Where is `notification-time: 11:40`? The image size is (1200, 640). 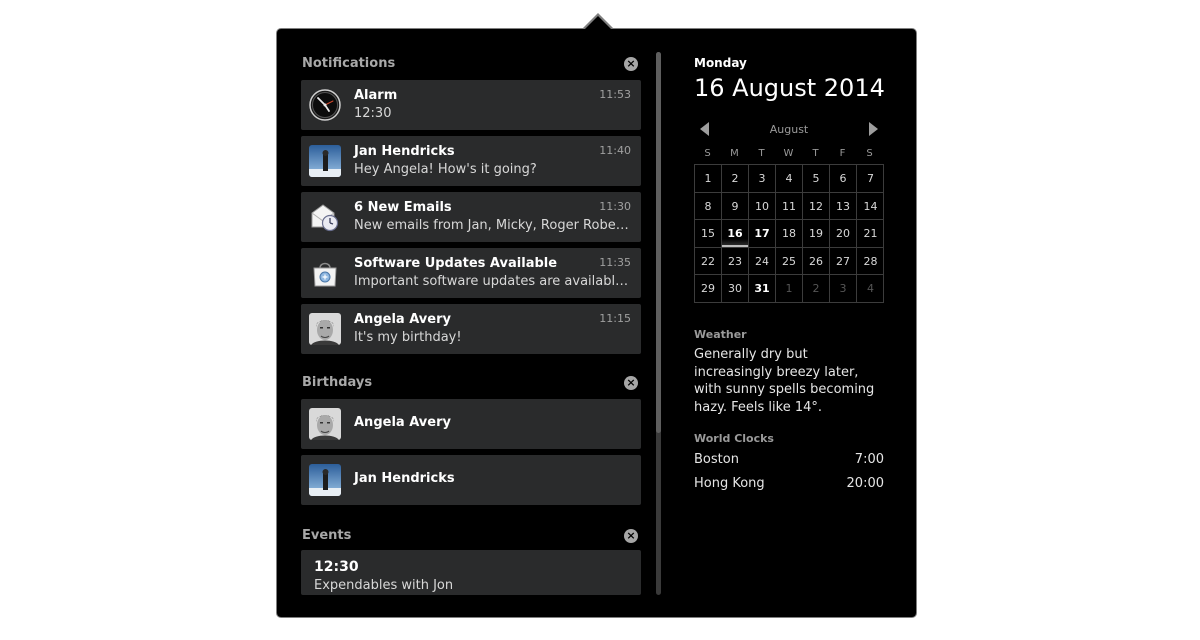 notification-time: 11:40 is located at coordinates (615, 150).